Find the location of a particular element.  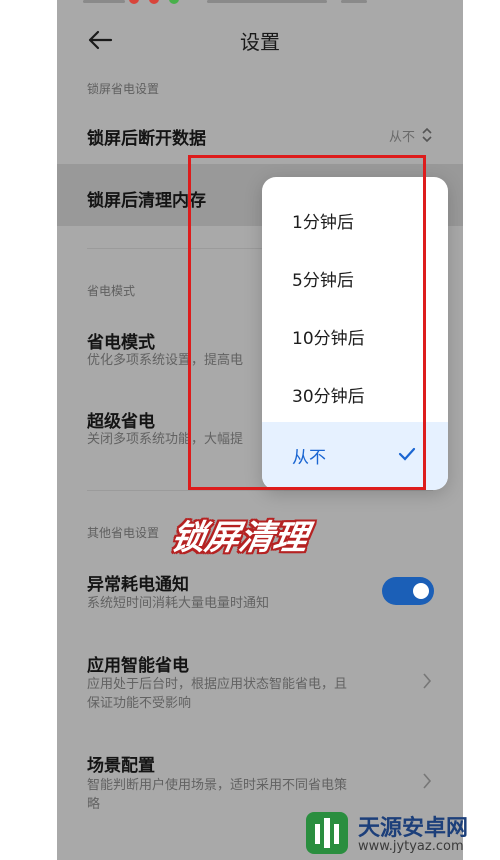

watermark-logo-icon is located at coordinates (327, 833).